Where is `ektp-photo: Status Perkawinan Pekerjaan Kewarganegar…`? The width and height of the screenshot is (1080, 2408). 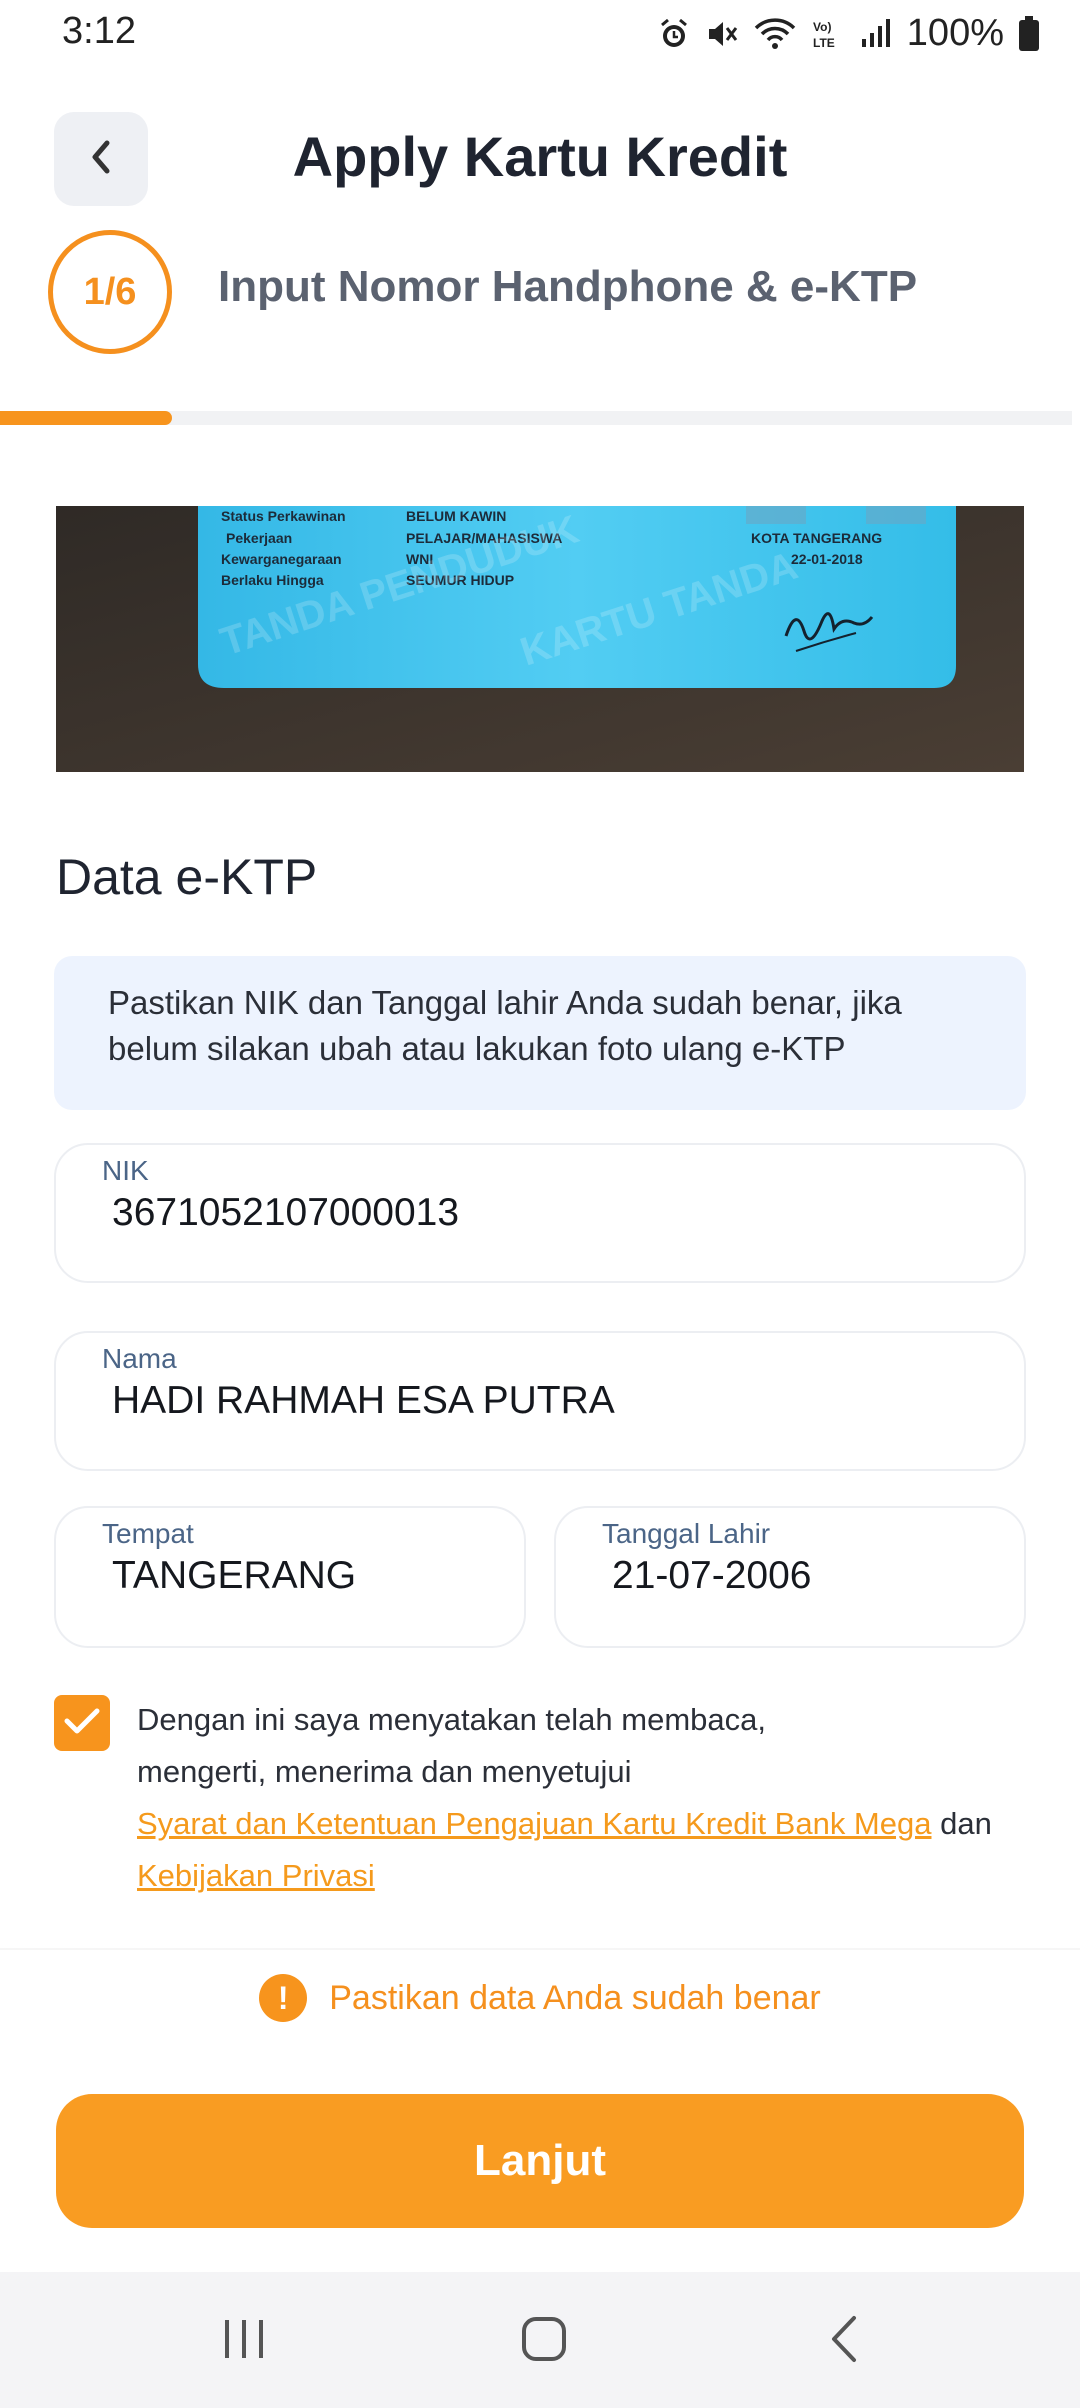
ektp-photo: Status Perkawinan Pekerjaan Kewarganegar… is located at coordinates (540, 639).